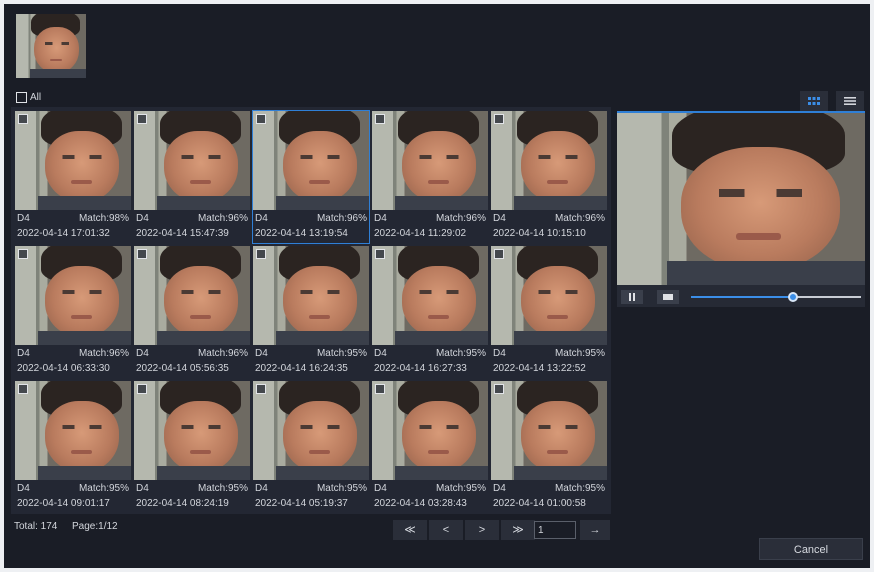  I want to click on select-all-label: All, so click(36, 97).